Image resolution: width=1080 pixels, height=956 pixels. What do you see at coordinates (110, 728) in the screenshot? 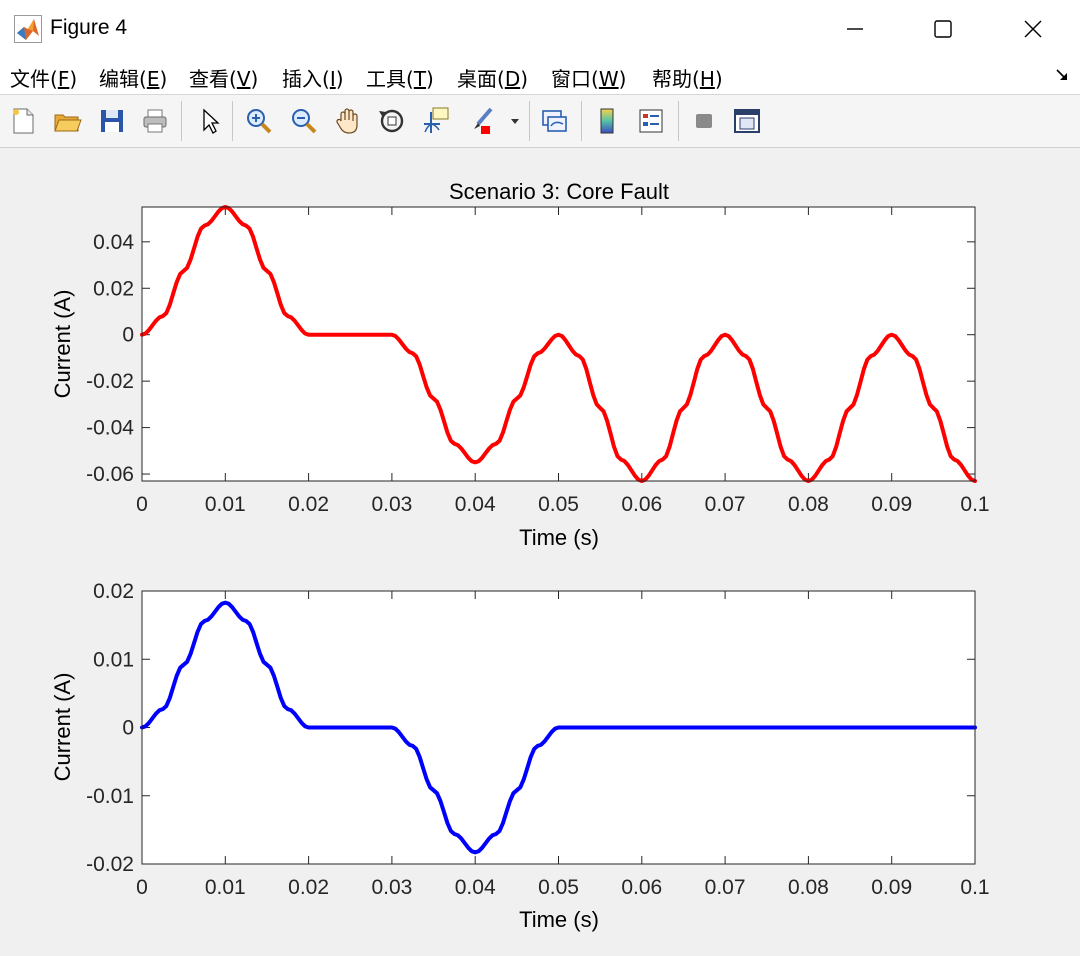
I see `y-tick-labels: 0.02 0.01 0 -0.01 -0.02` at bounding box center [110, 728].